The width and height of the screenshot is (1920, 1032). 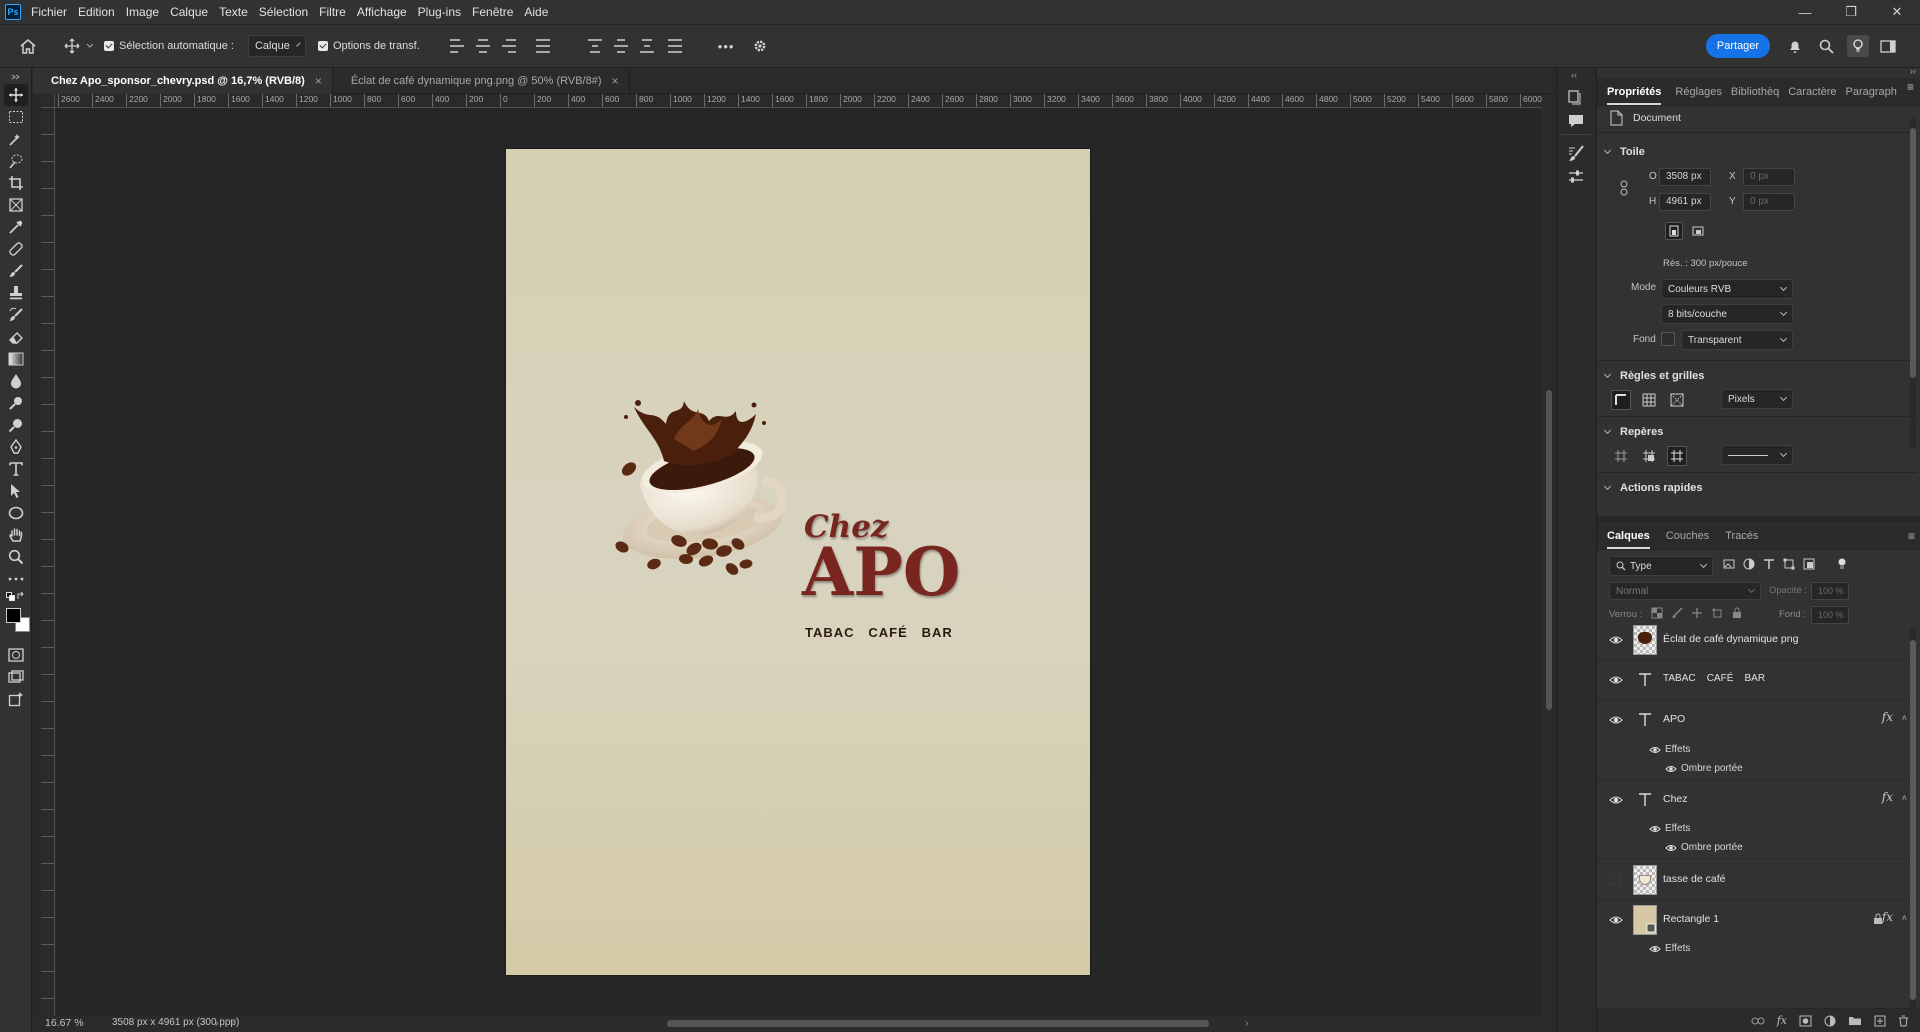 I want to click on screen-mode-icon, so click(x=16, y=677).